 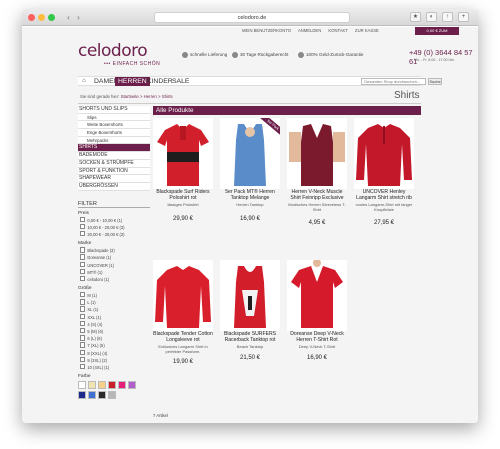 What do you see at coordinates (250, 295) in the screenshot?
I see `red-racerback-image` at bounding box center [250, 295].